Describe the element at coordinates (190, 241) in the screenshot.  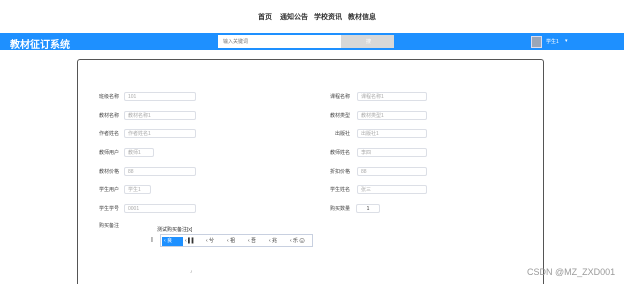
I see `toolbar-button-2: ‹ ▌▌` at that location.